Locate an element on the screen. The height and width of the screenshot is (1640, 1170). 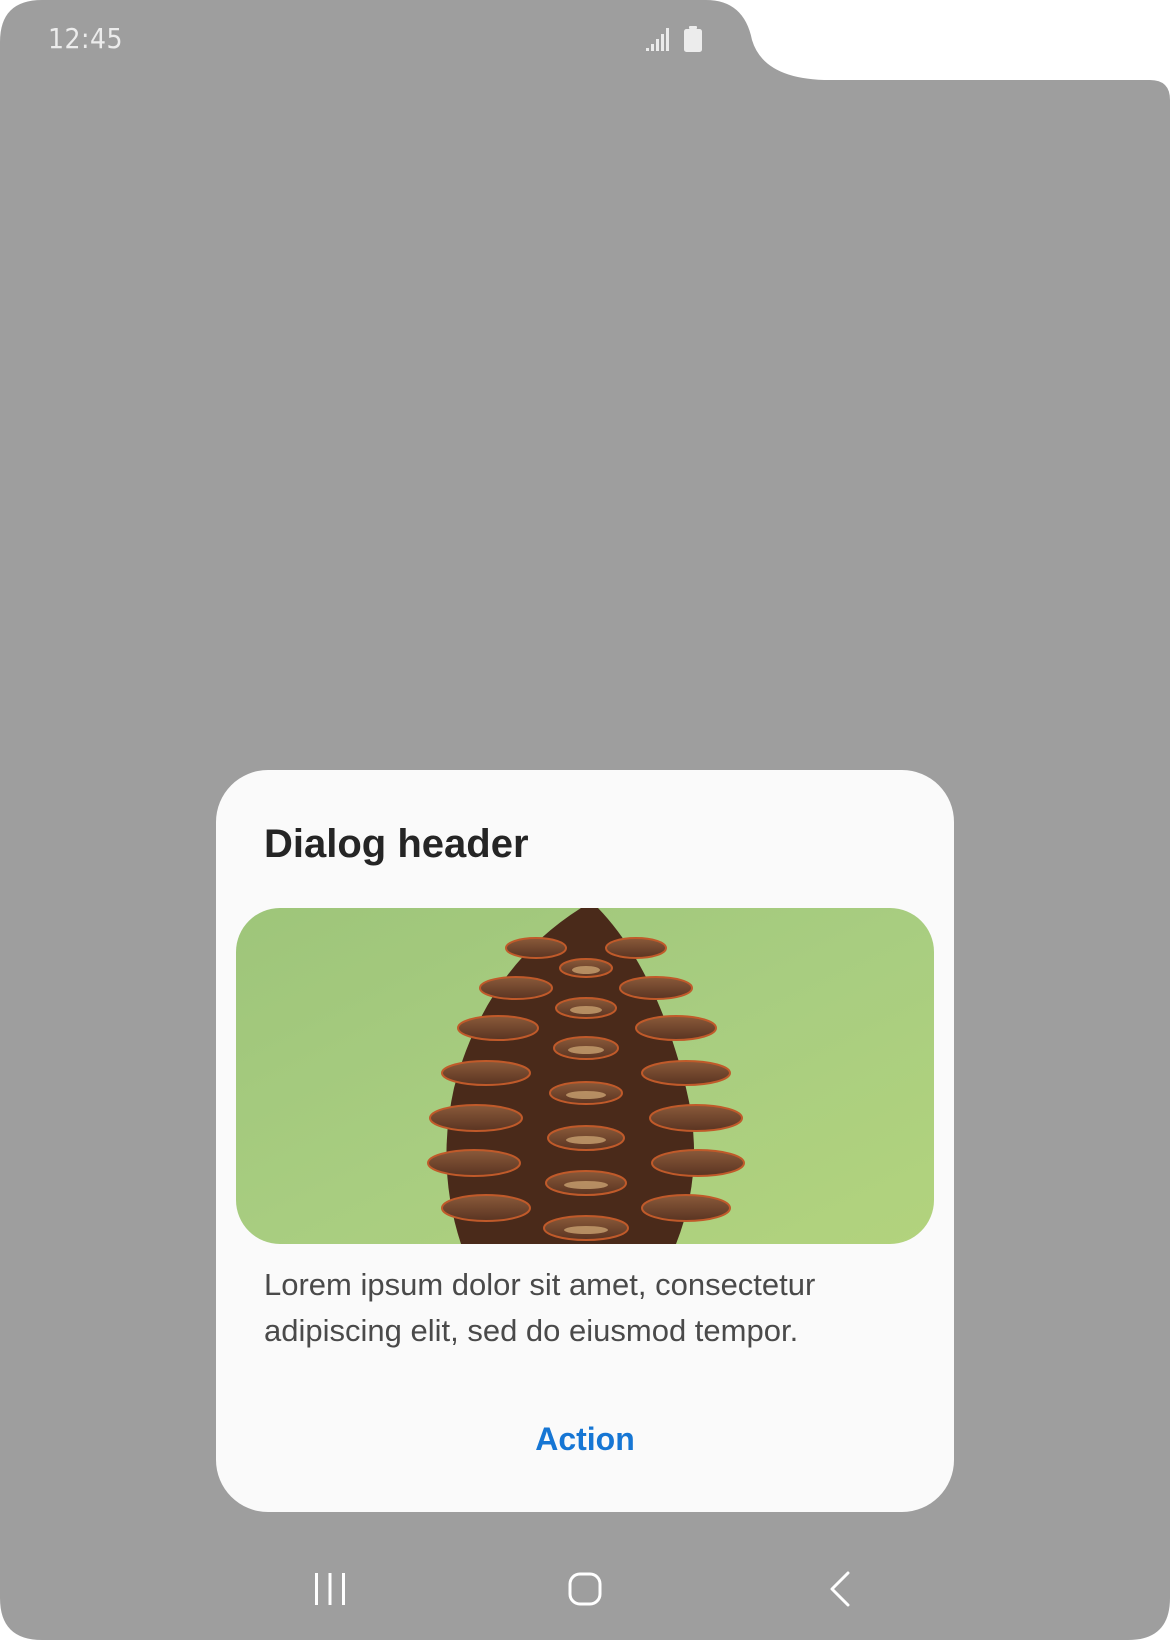
status-bar: 12:45 is located at coordinates (370, 40).